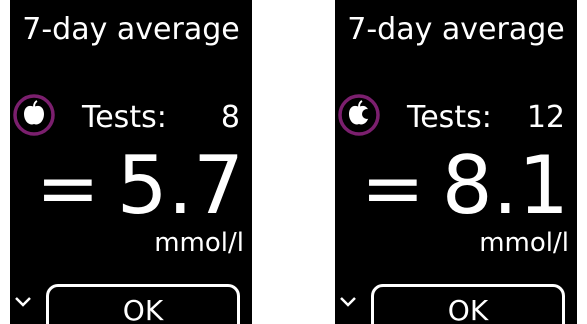  I want to click on average-reading-value: 8.1, so click(505, 185).